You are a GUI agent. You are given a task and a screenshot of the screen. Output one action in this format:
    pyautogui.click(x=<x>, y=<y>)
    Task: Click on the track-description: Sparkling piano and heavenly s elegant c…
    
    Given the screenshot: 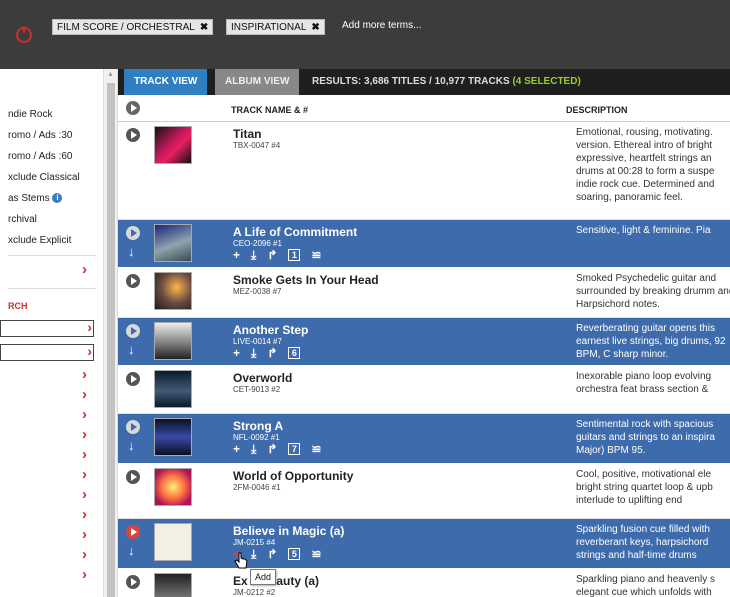 What is the action you would take?
    pyautogui.click(x=645, y=585)
    